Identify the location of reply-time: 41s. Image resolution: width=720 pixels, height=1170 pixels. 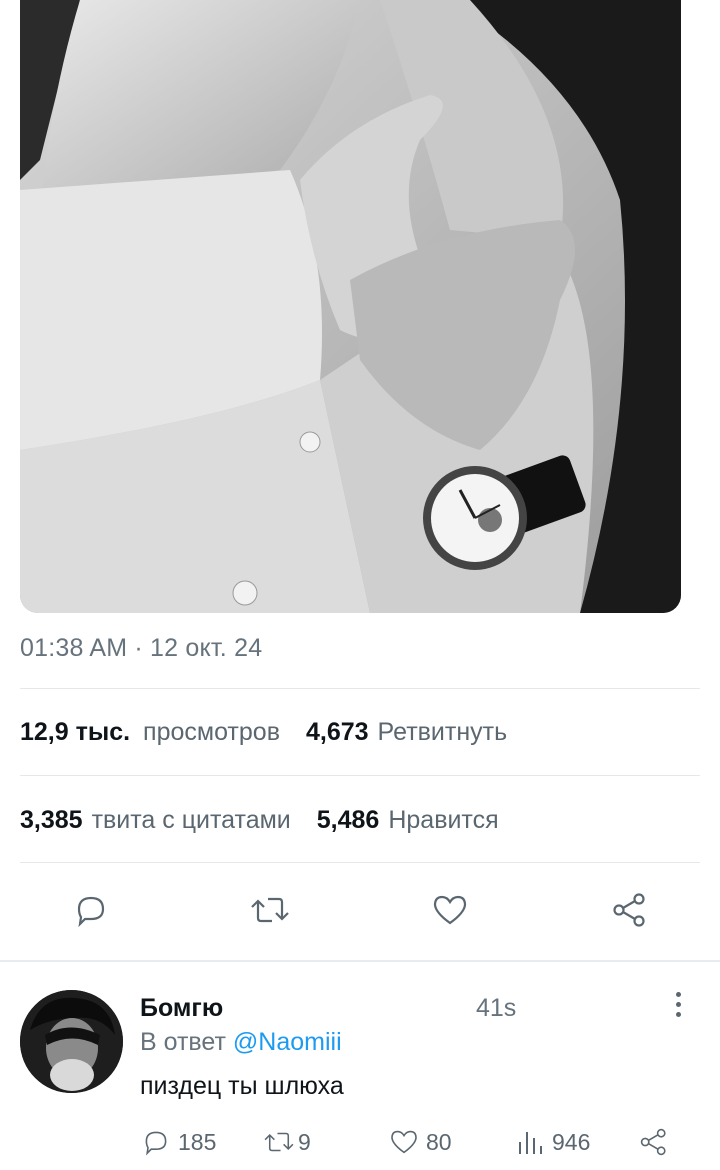
(496, 1008).